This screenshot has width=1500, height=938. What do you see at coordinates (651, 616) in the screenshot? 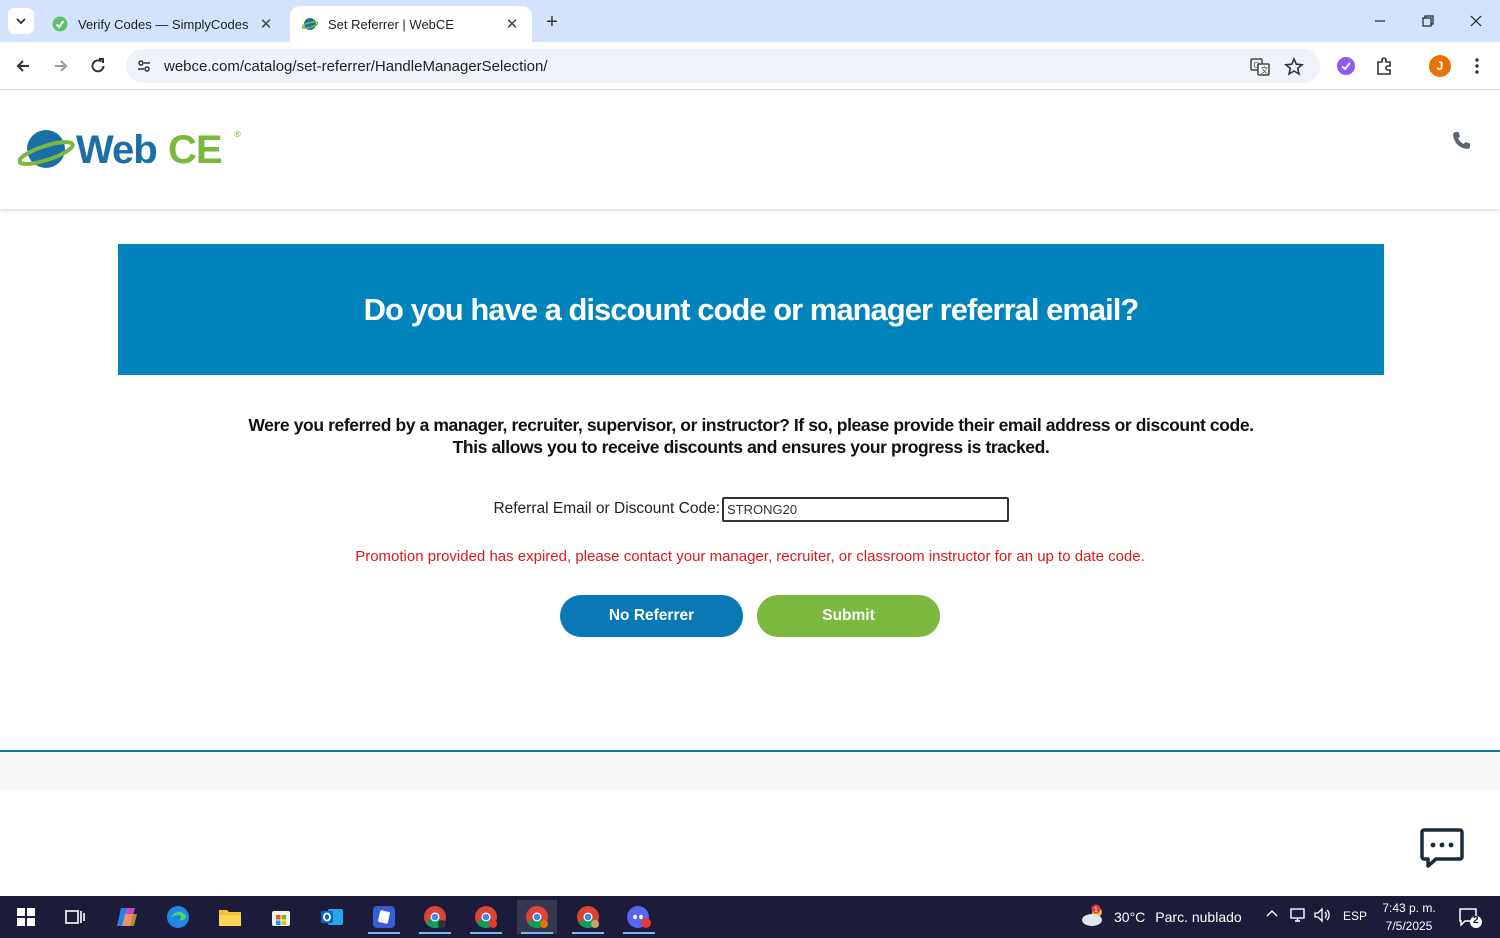
I see `no-referrer-button: No Referrer` at bounding box center [651, 616].